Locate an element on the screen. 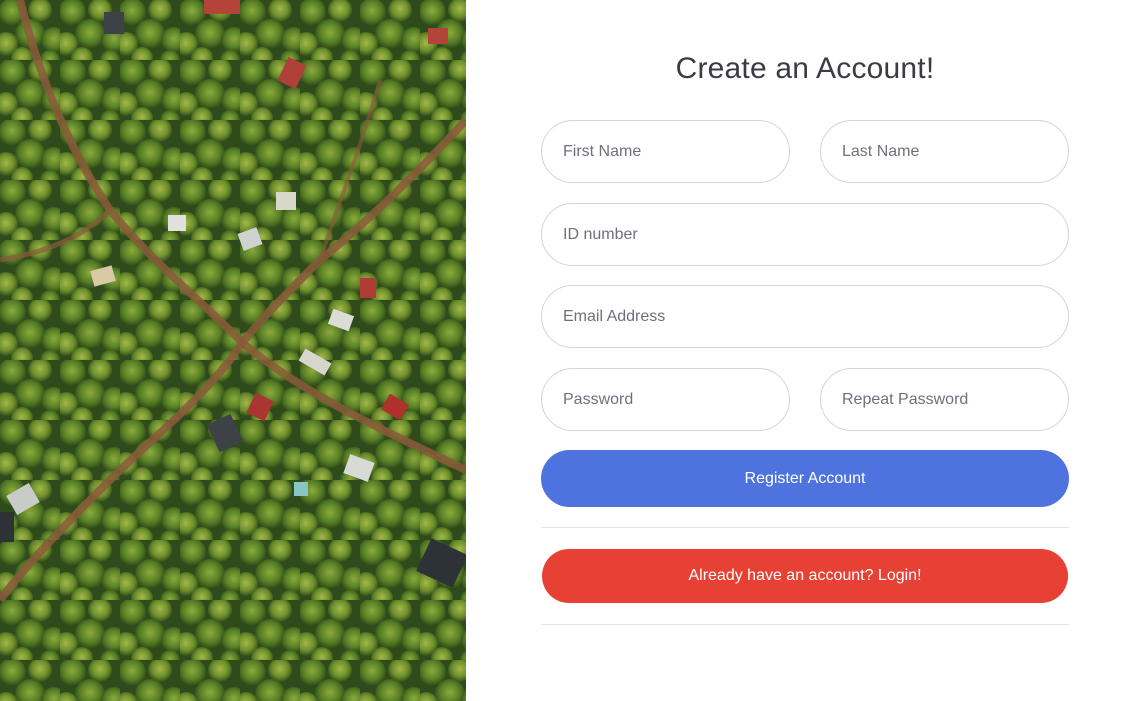 The image size is (1124, 701). register-account-button: Register Account is located at coordinates (805, 478).